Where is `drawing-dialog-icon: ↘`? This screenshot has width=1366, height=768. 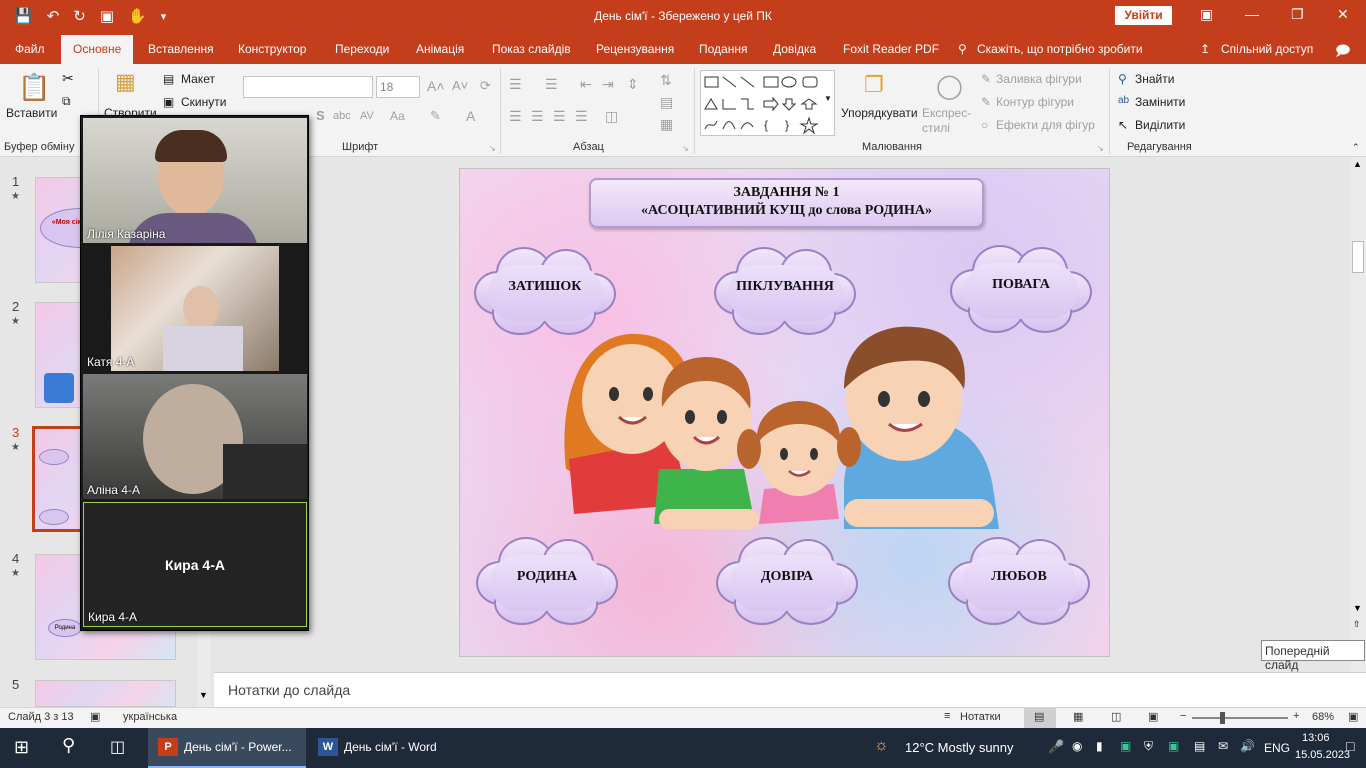
drawing-dialog-icon: ↘ is located at coordinates (1100, 148).